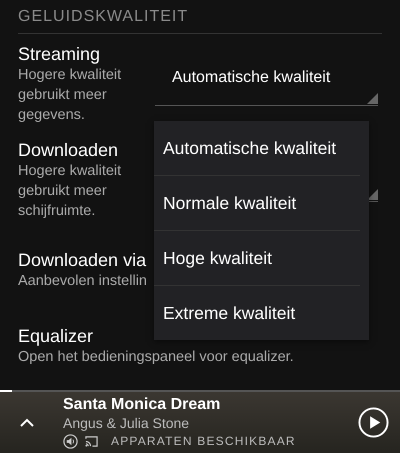 The image size is (400, 453). I want to click on quality-dropdown: Automatische kwaliteit, so click(266, 82).